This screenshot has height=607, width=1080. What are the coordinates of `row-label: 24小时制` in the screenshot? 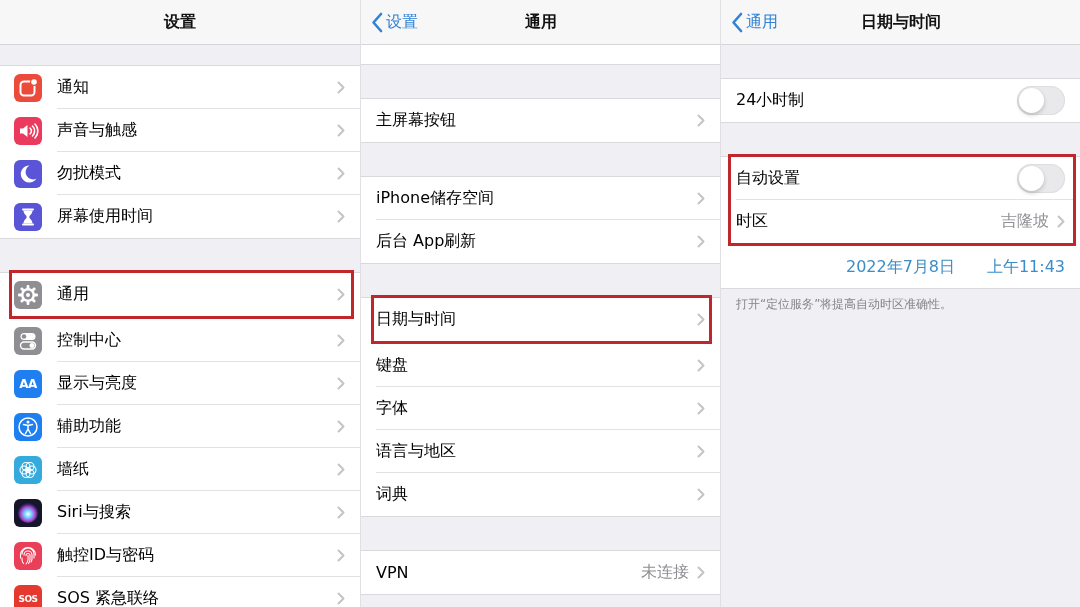 It's located at (771, 100).